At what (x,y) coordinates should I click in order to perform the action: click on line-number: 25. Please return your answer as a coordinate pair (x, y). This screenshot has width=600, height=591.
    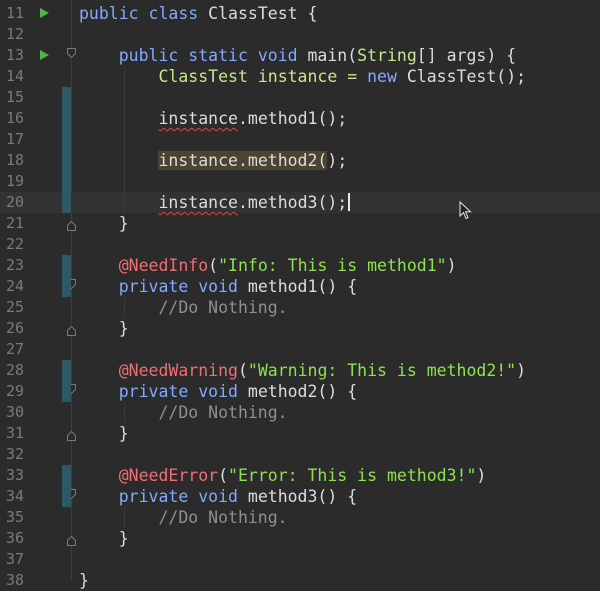
    Looking at the image, I should click on (15, 307).